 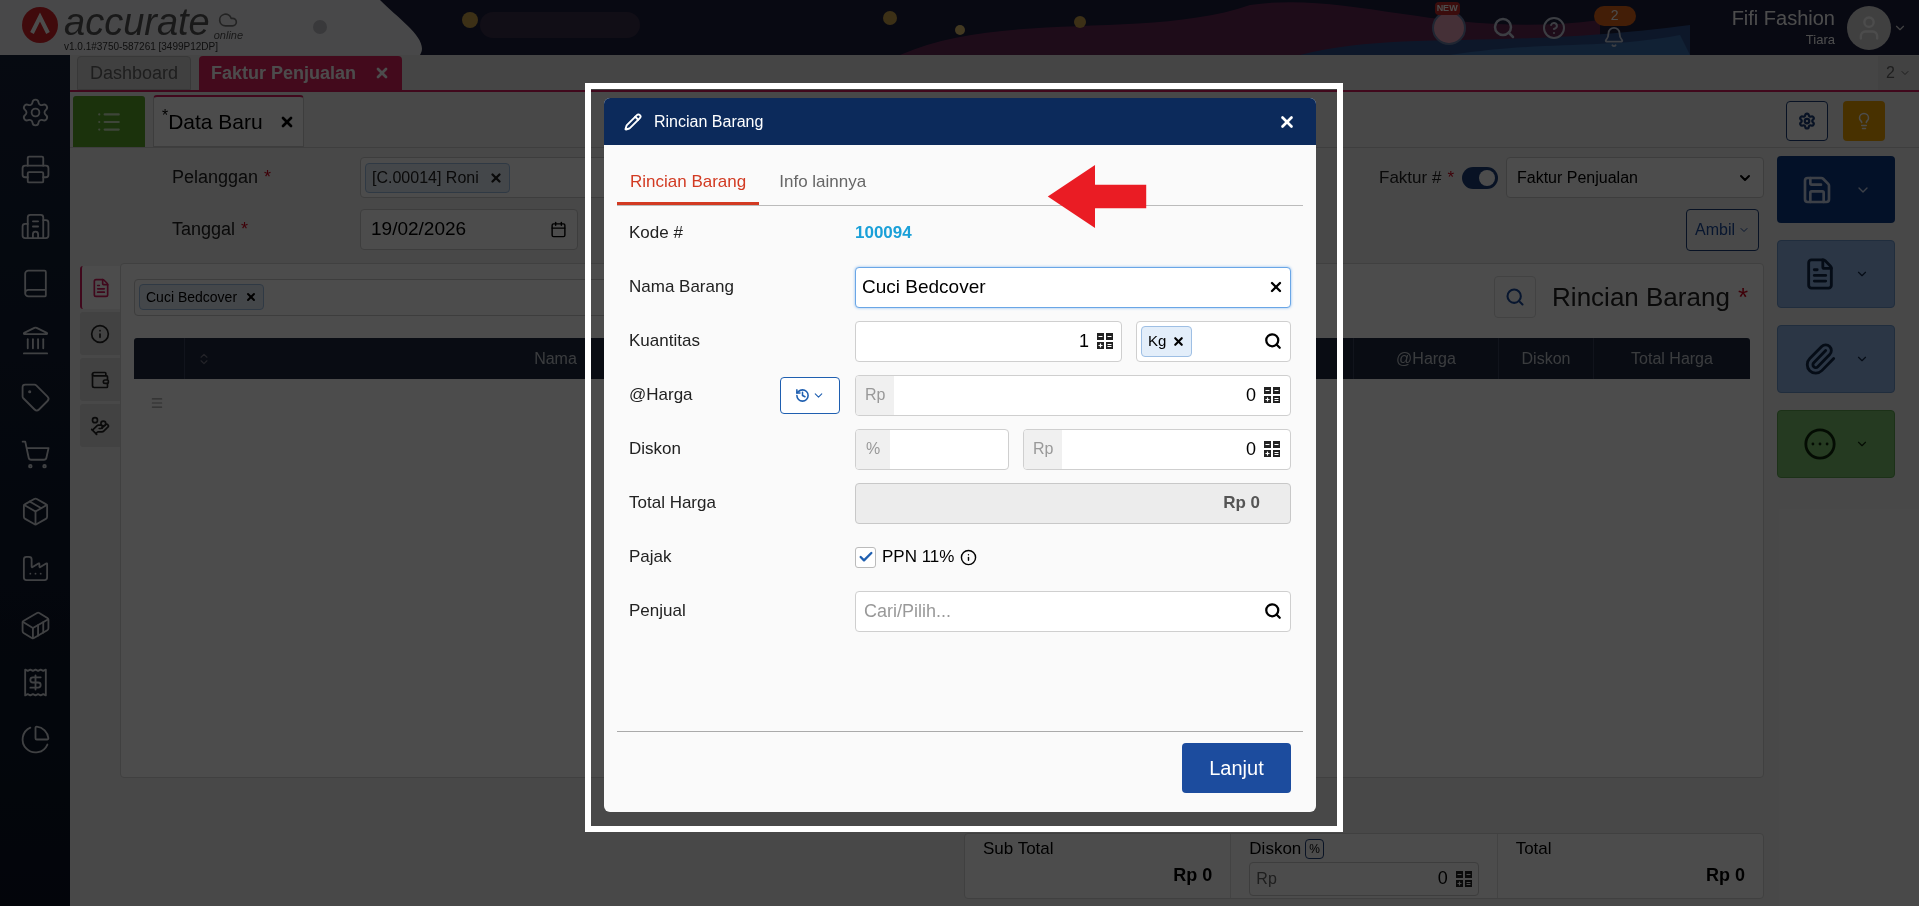 I want to click on field-label: Pajak, so click(x=650, y=557).